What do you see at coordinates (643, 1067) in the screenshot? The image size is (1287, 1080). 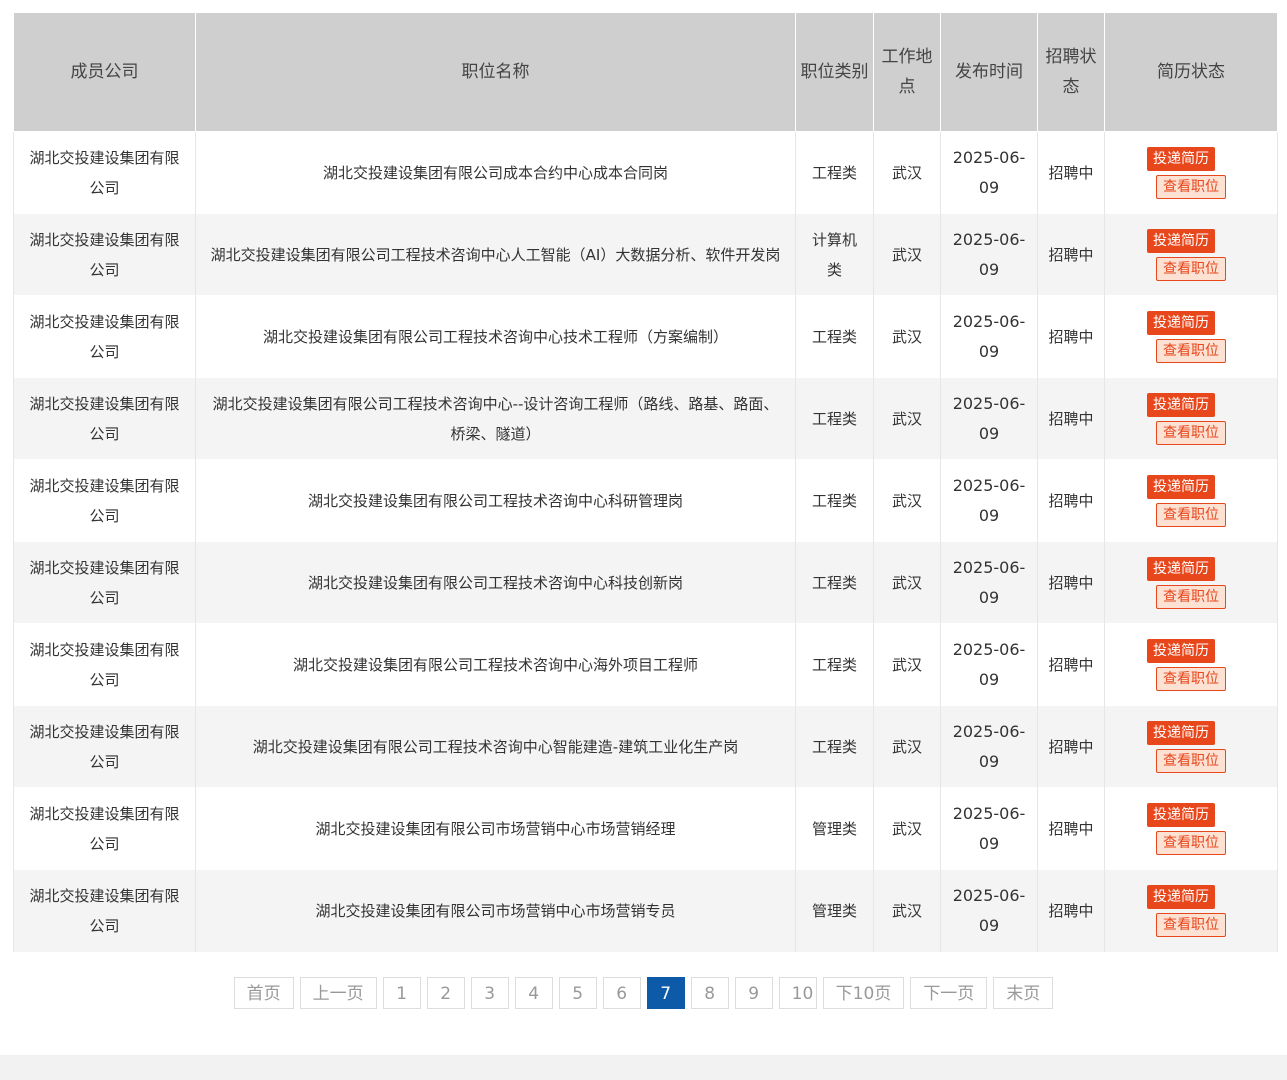 I see `footer-bar` at bounding box center [643, 1067].